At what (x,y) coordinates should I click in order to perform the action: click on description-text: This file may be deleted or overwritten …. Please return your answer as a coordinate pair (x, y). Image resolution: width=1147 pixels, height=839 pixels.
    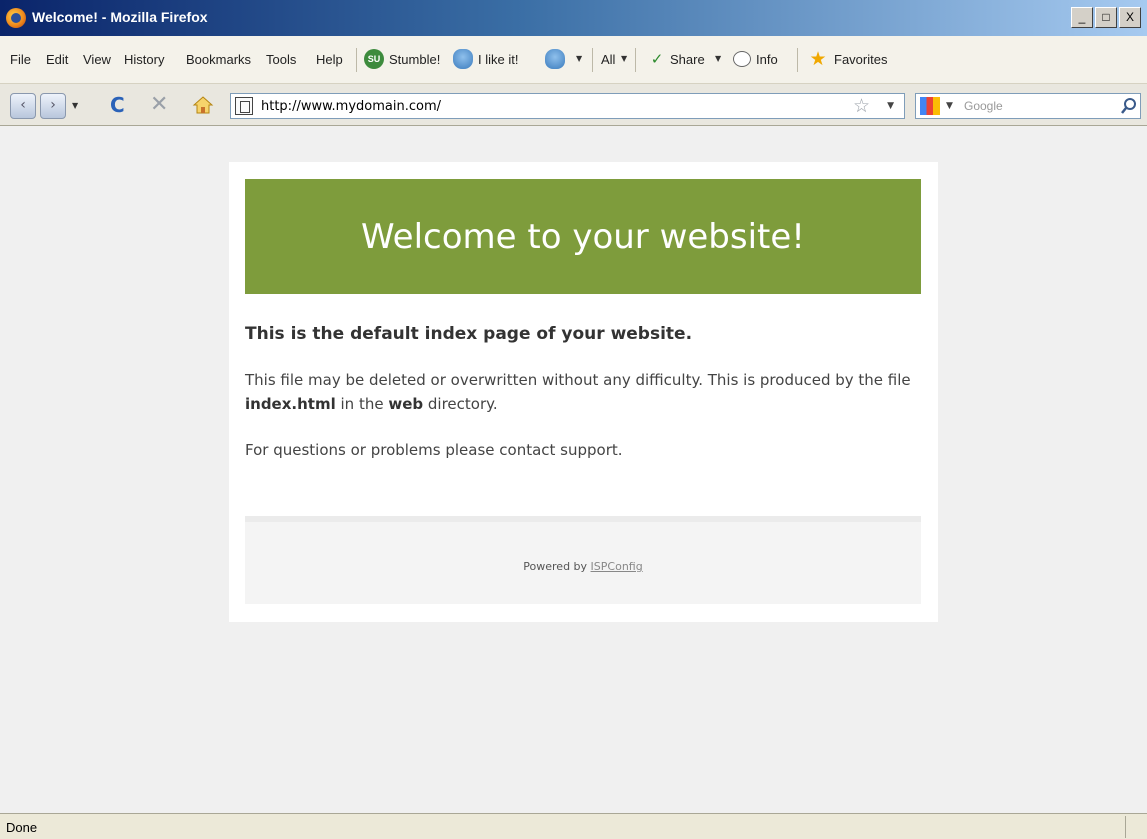
    Looking at the image, I should click on (578, 380).